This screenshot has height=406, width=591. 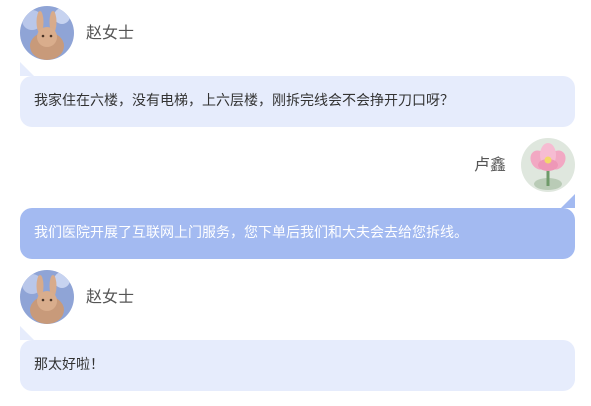 What do you see at coordinates (548, 165) in the screenshot?
I see `lotus-flower-avatar` at bounding box center [548, 165].